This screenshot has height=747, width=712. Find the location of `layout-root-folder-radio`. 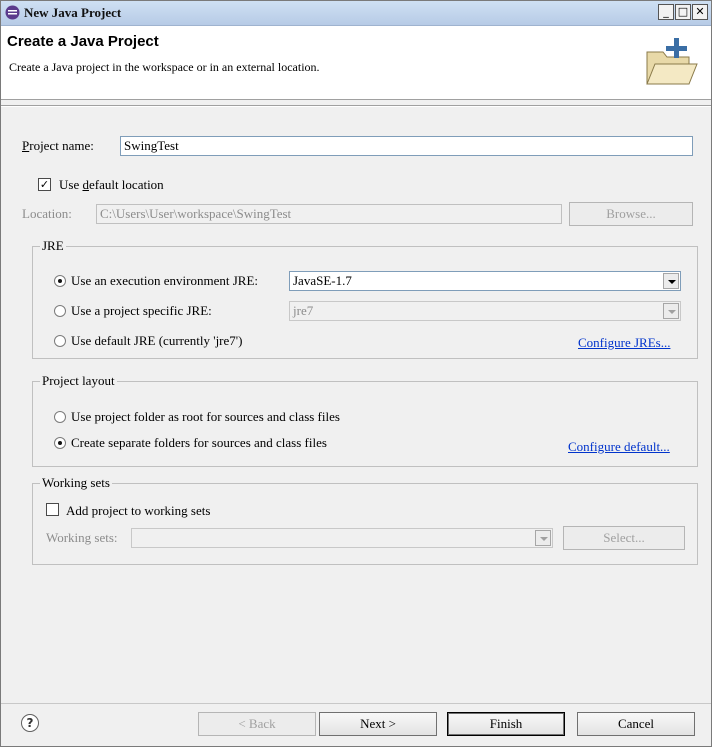

layout-root-folder-radio is located at coordinates (60, 417).